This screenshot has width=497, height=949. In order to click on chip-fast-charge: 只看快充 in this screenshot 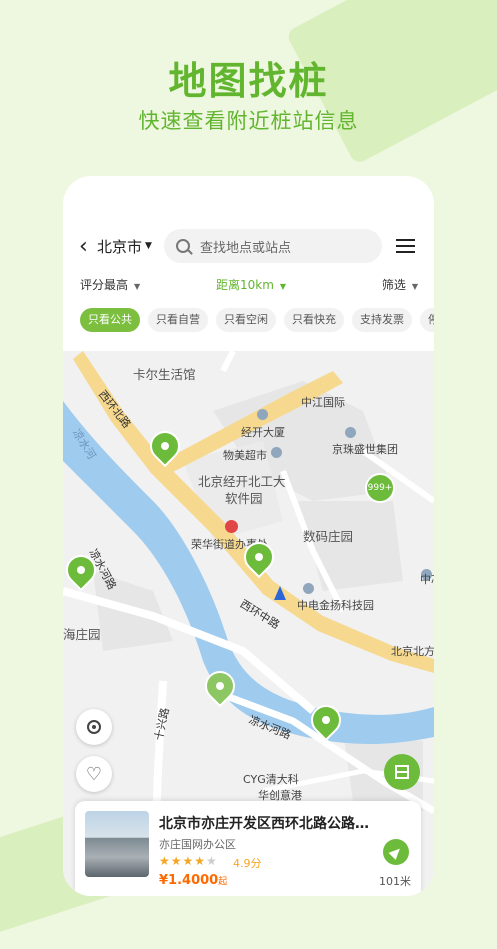, I will do `click(314, 320)`.